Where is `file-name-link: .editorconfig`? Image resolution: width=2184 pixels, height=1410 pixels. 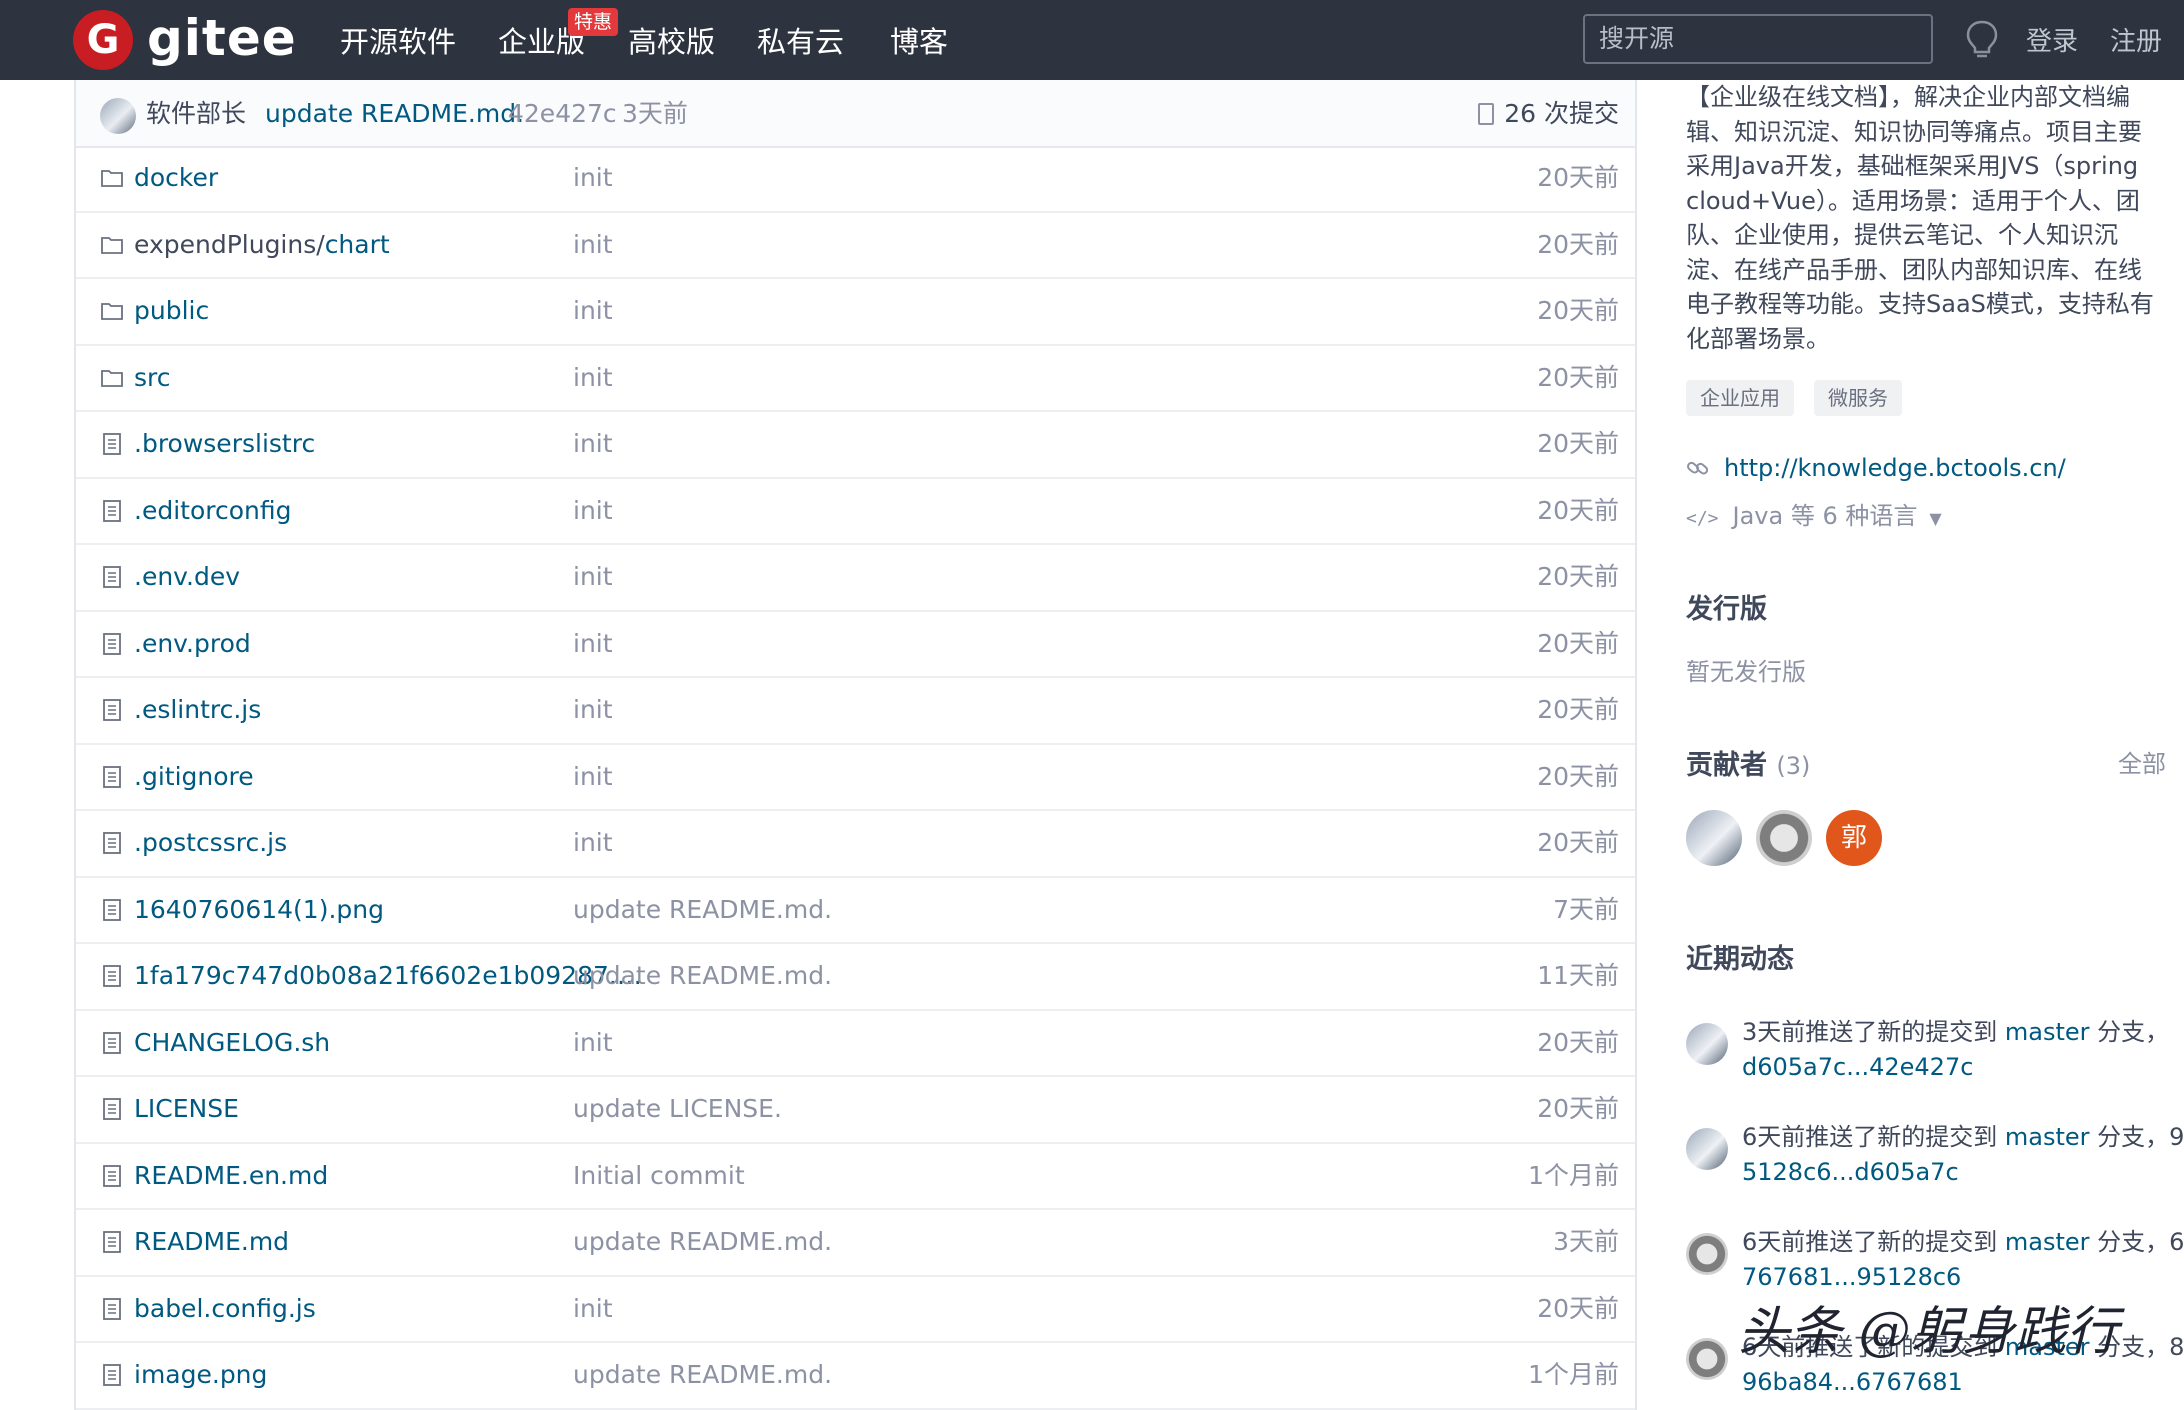 file-name-link: .editorconfig is located at coordinates (389, 511).